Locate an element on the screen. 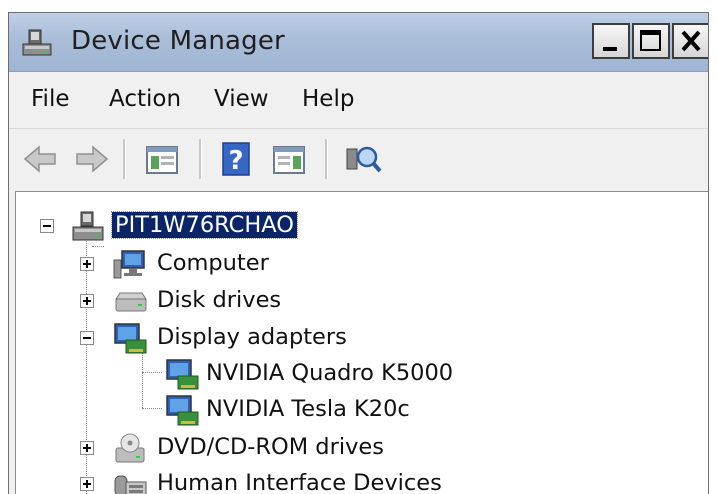 Image resolution: width=717 pixels, height=494 pixels. tree-root: PIT1W76RCHAO is located at coordinates (216, 228).